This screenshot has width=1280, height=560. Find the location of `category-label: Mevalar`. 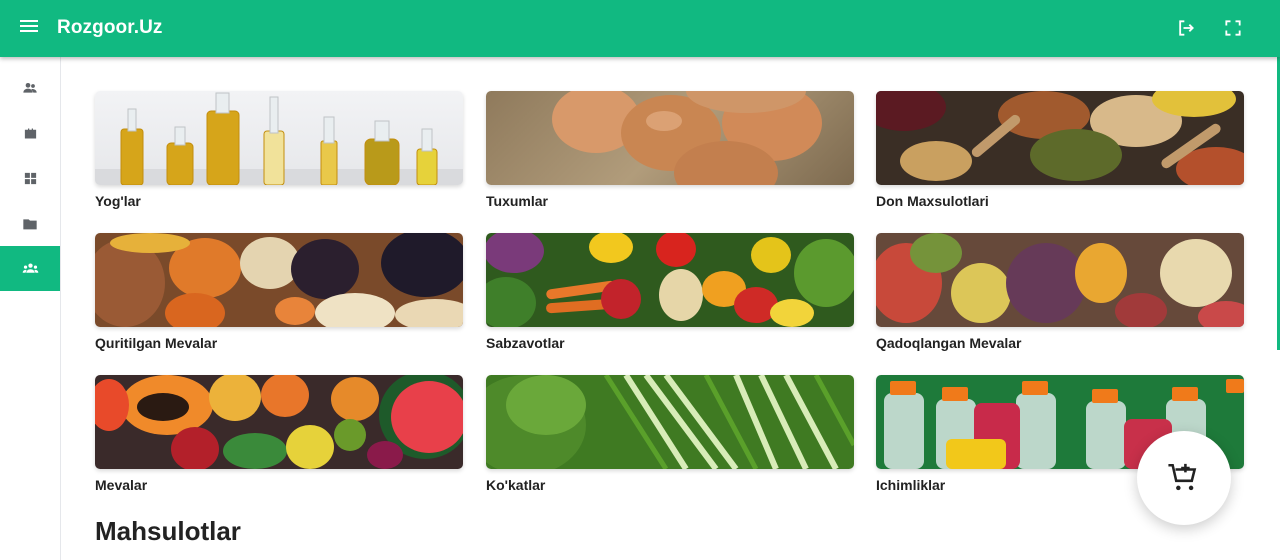

category-label: Mevalar is located at coordinates (121, 485).